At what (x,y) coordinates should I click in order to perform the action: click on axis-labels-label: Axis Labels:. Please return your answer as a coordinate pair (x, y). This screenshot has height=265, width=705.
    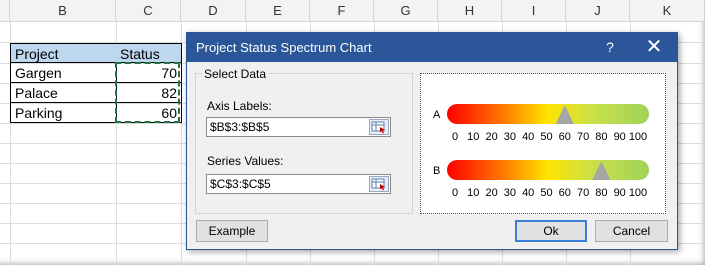
    Looking at the image, I should click on (239, 106).